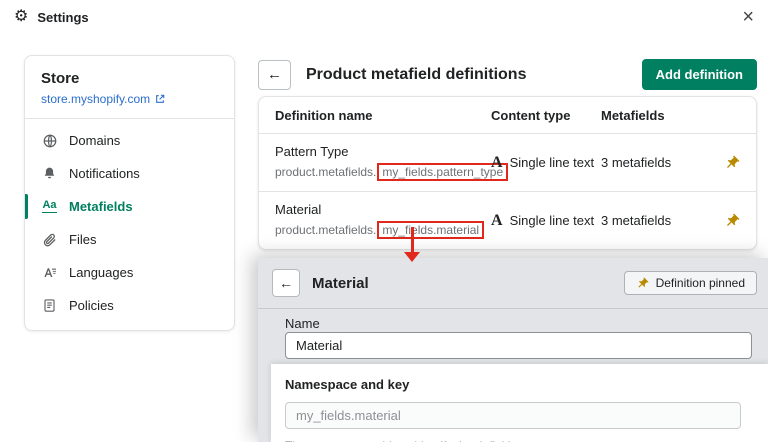 The height and width of the screenshot is (442, 768). I want to click on close-button: ×, so click(748, 17).